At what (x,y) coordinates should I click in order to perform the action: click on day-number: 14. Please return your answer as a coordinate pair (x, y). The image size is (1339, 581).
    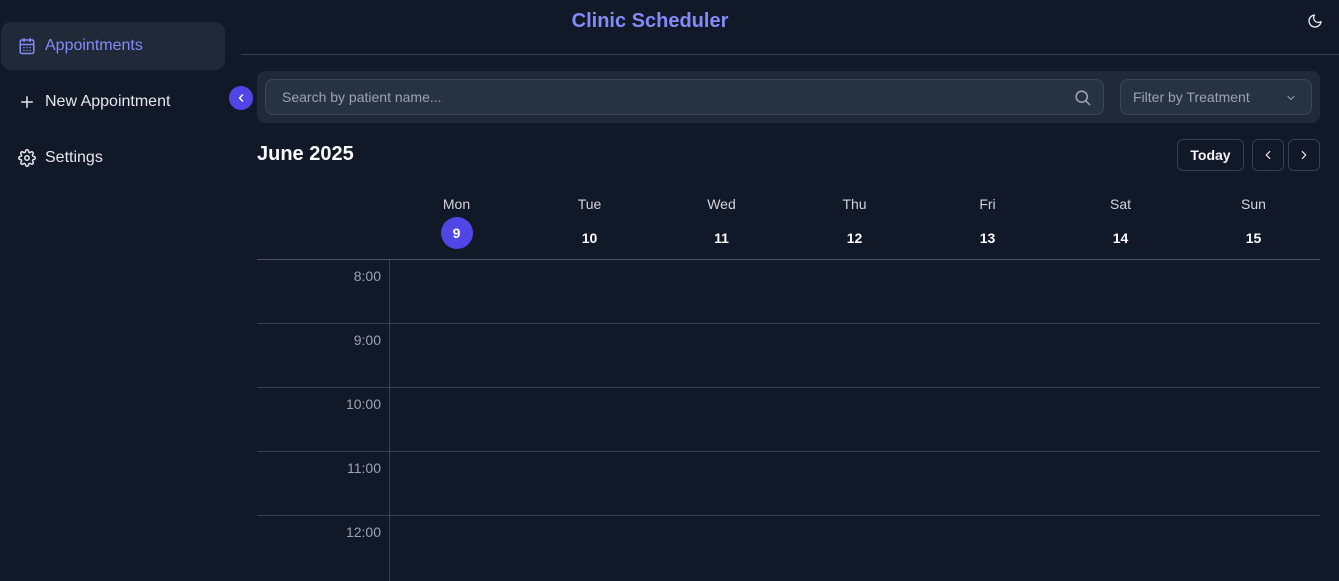
    Looking at the image, I should click on (1121, 238).